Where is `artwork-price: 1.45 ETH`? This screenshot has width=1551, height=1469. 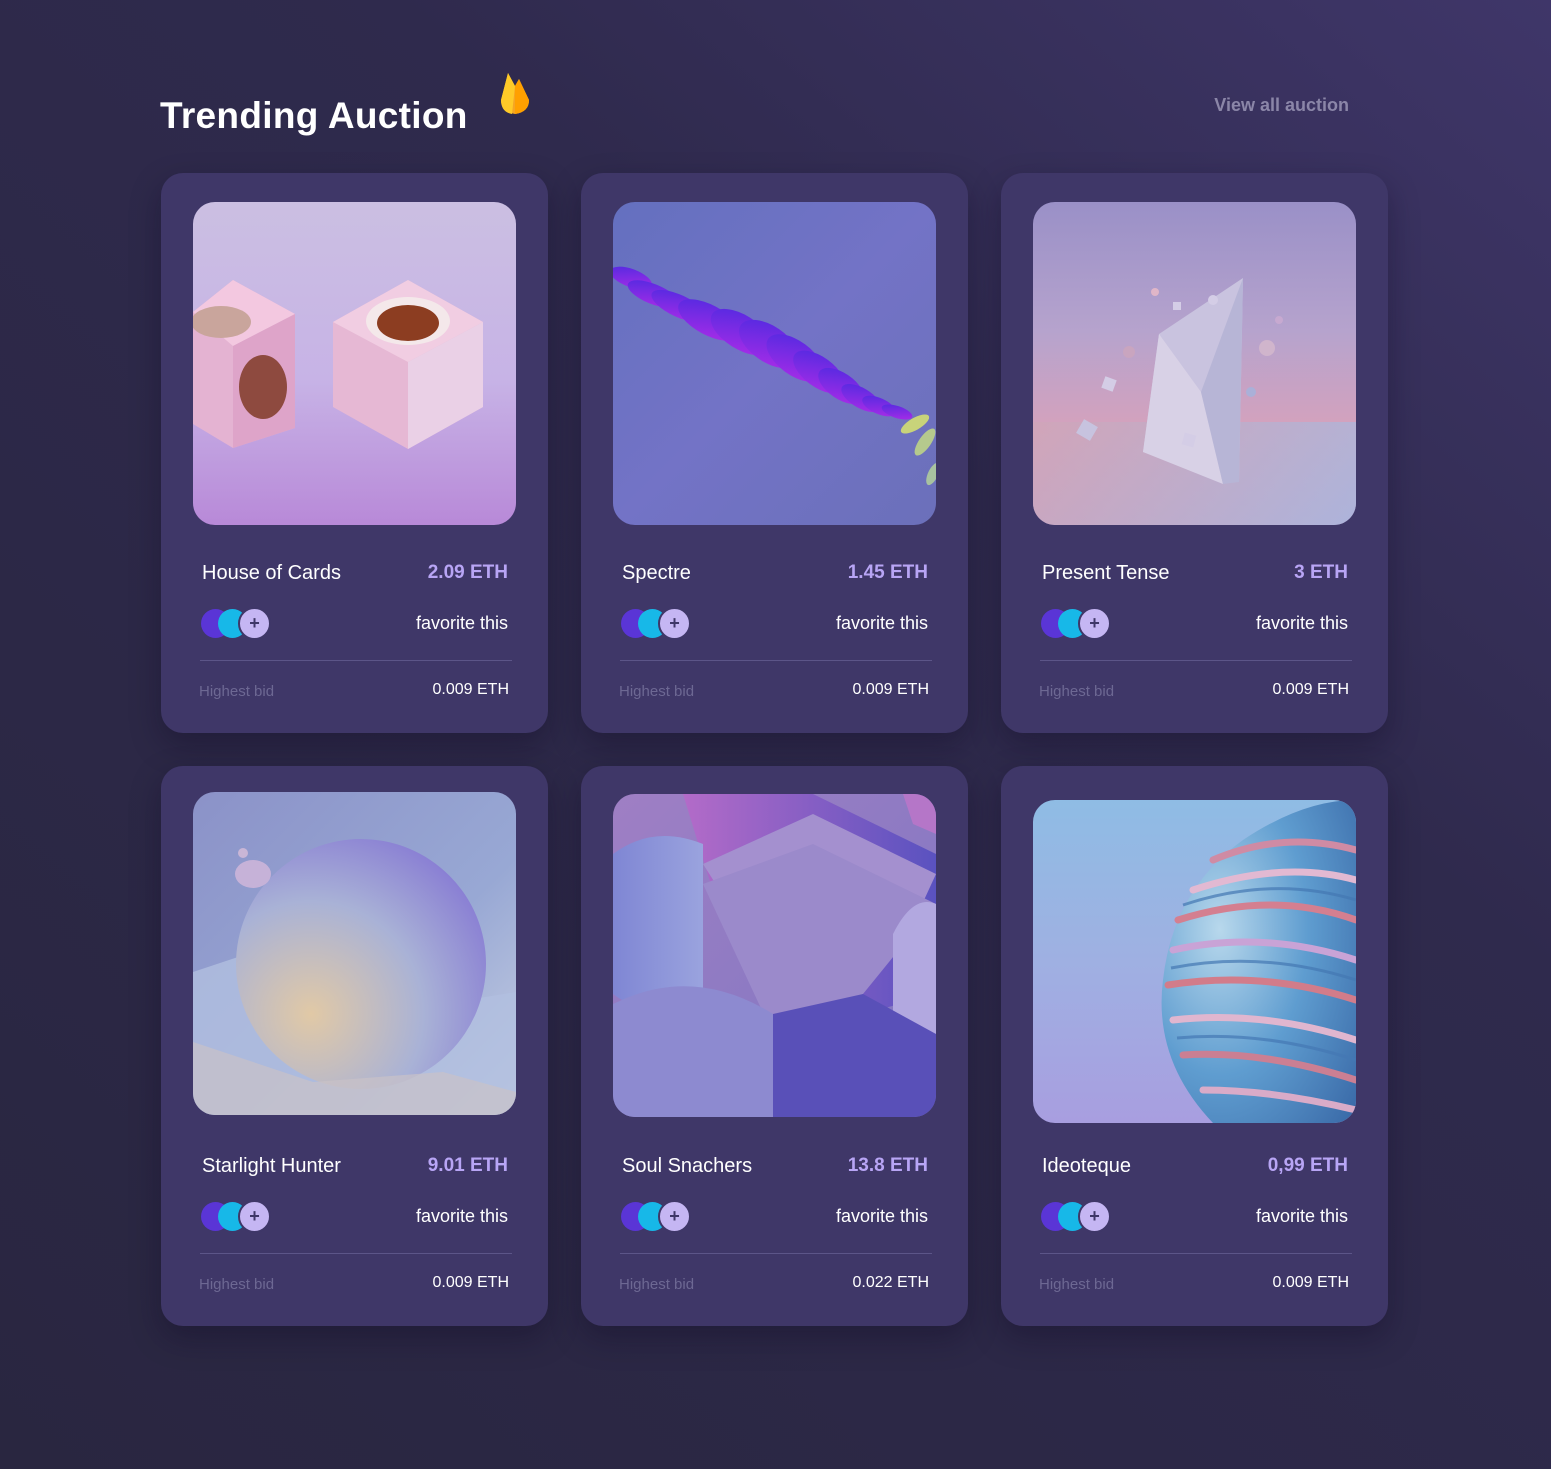
artwork-price: 1.45 ETH is located at coordinates (887, 572).